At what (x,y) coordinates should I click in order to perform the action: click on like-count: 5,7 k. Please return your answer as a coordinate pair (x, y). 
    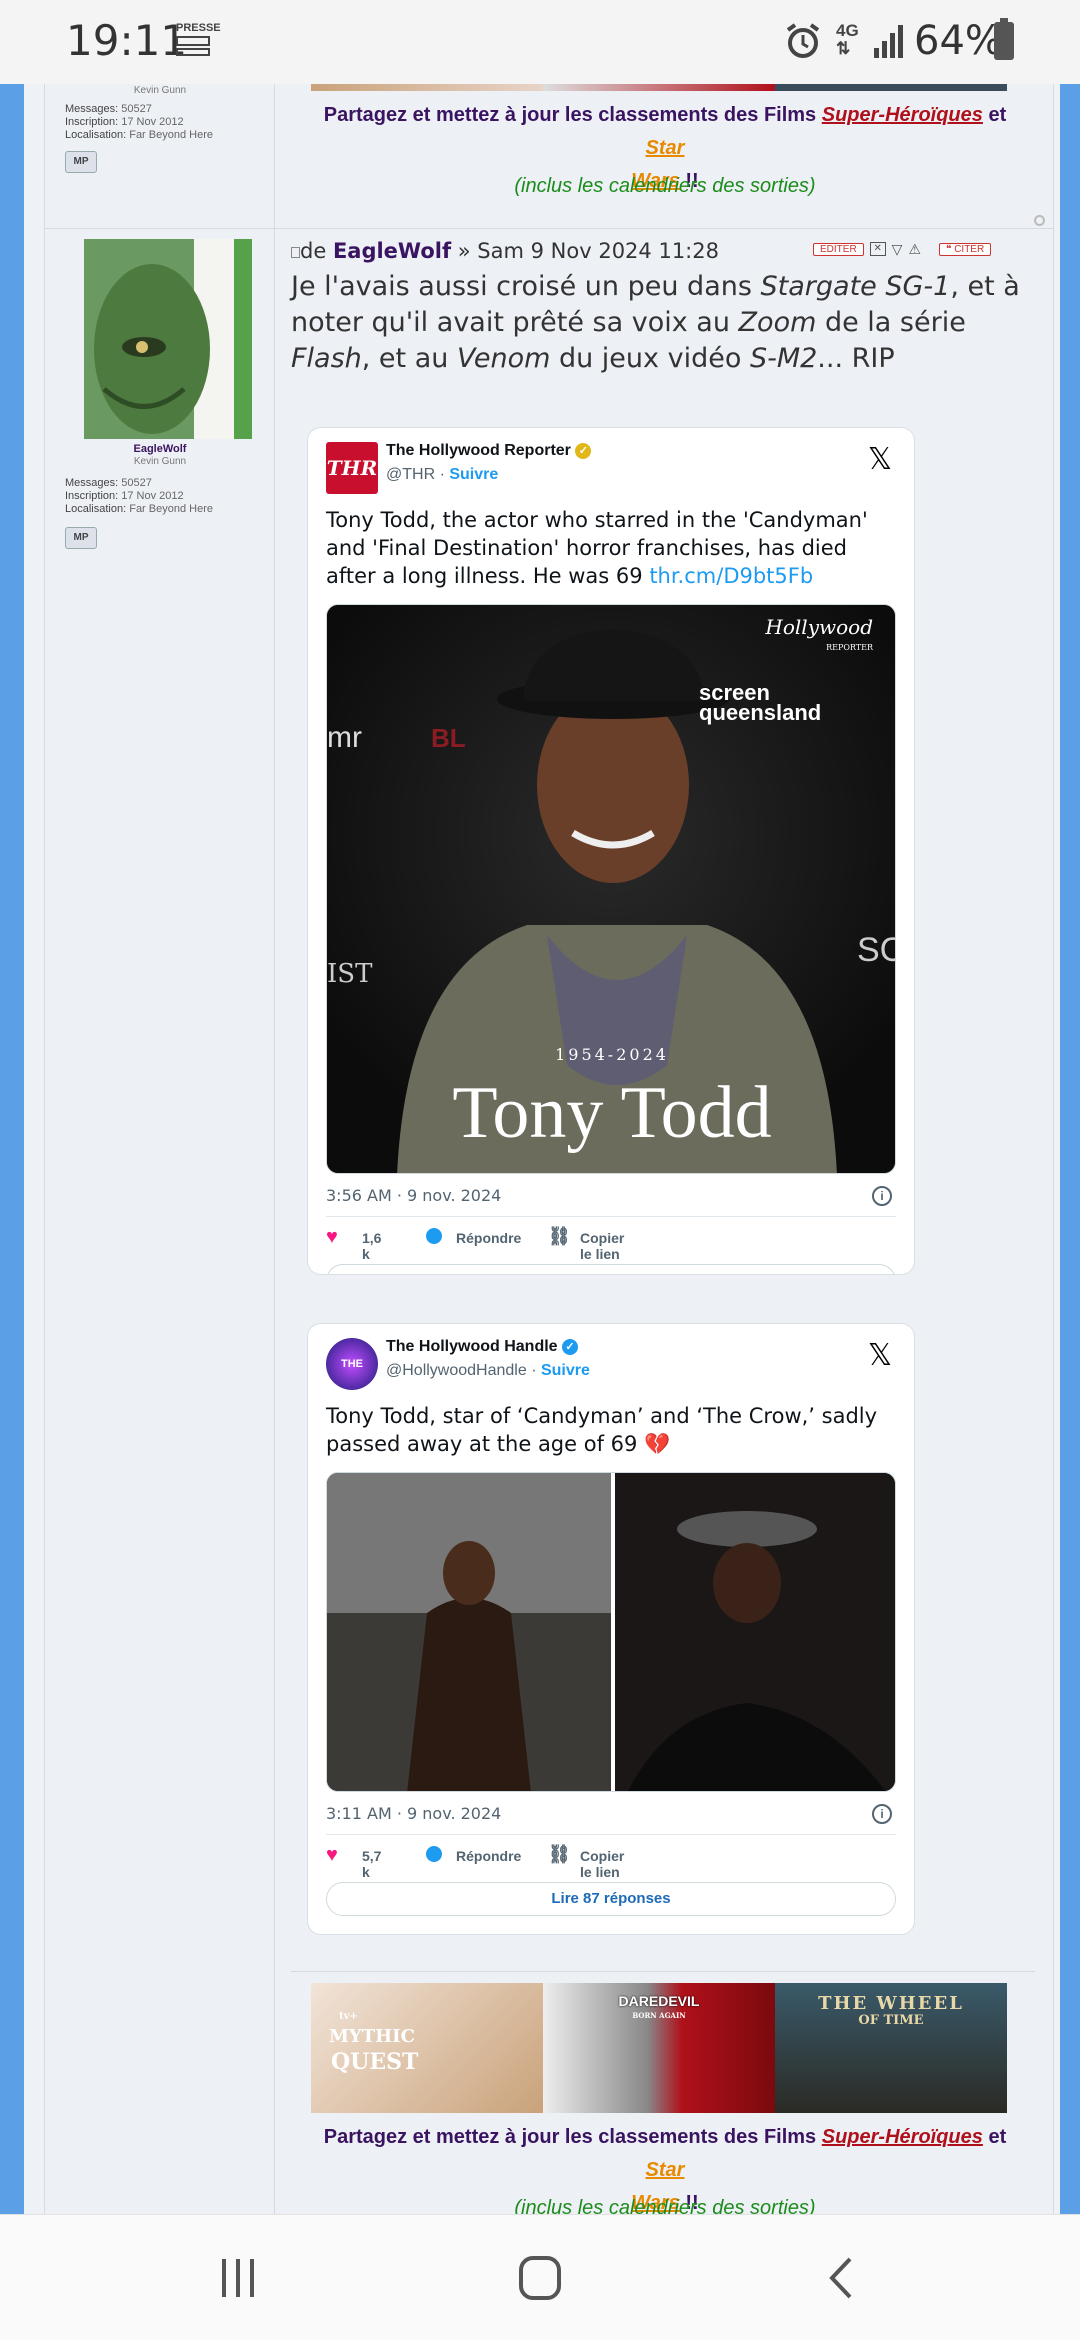
    Looking at the image, I should click on (371, 1864).